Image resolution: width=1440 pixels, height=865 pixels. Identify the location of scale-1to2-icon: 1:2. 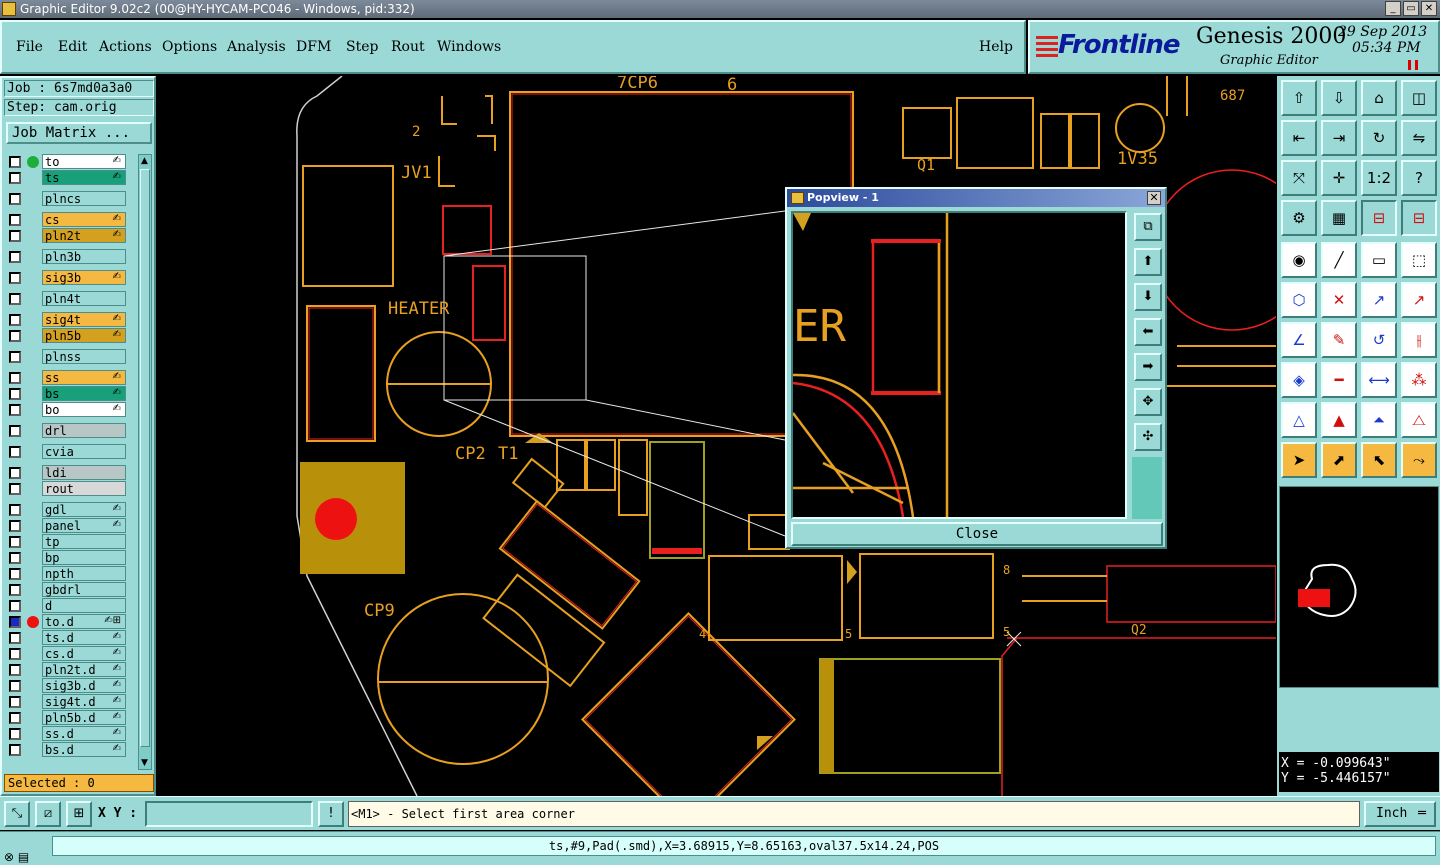
(1379, 178).